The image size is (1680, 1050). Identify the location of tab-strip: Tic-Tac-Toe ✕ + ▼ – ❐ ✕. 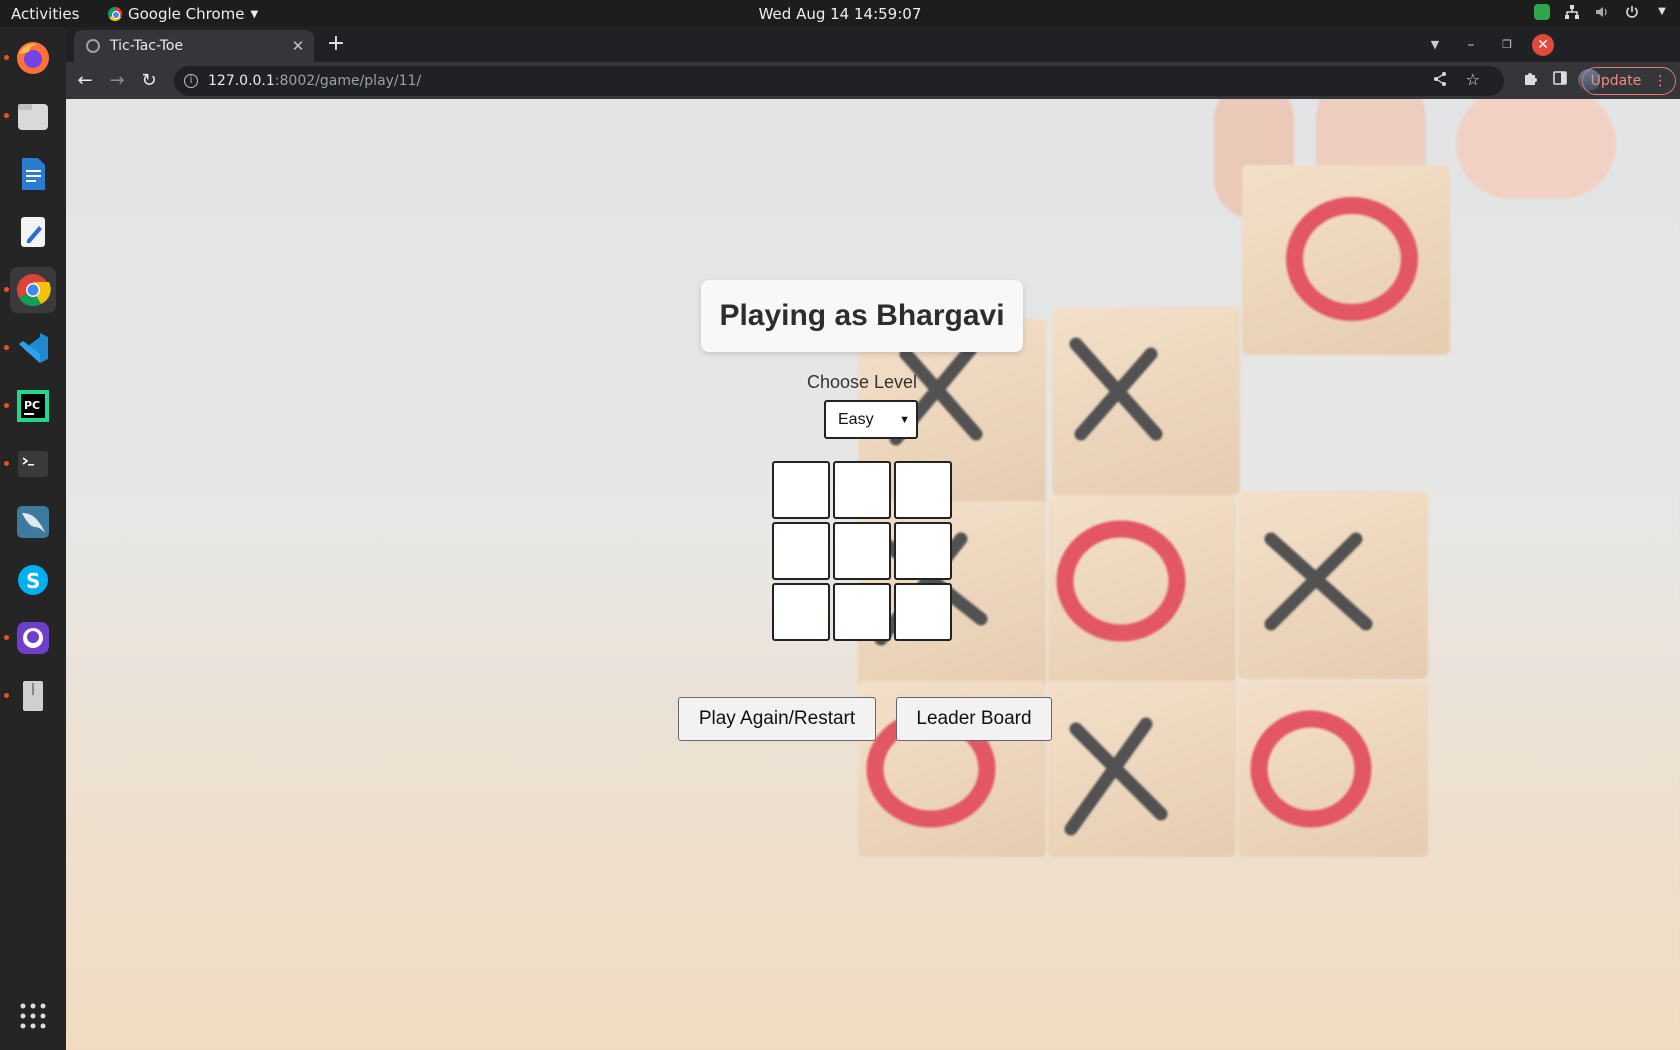
(873, 44).